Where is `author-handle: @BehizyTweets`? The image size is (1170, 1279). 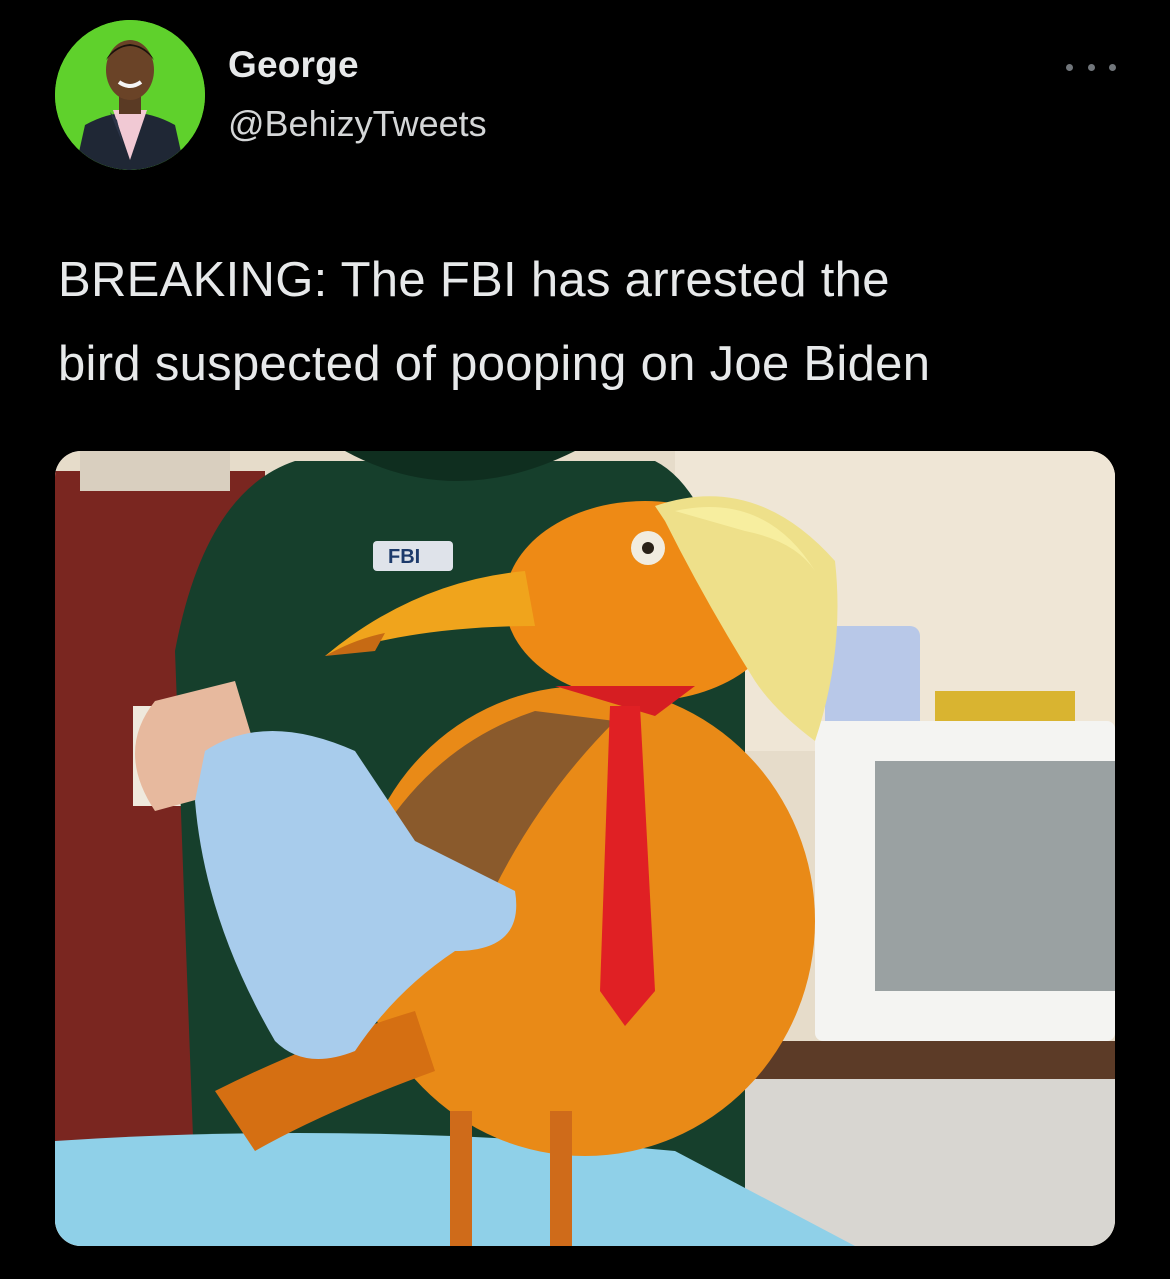 author-handle: @BehizyTweets is located at coordinates (357, 124).